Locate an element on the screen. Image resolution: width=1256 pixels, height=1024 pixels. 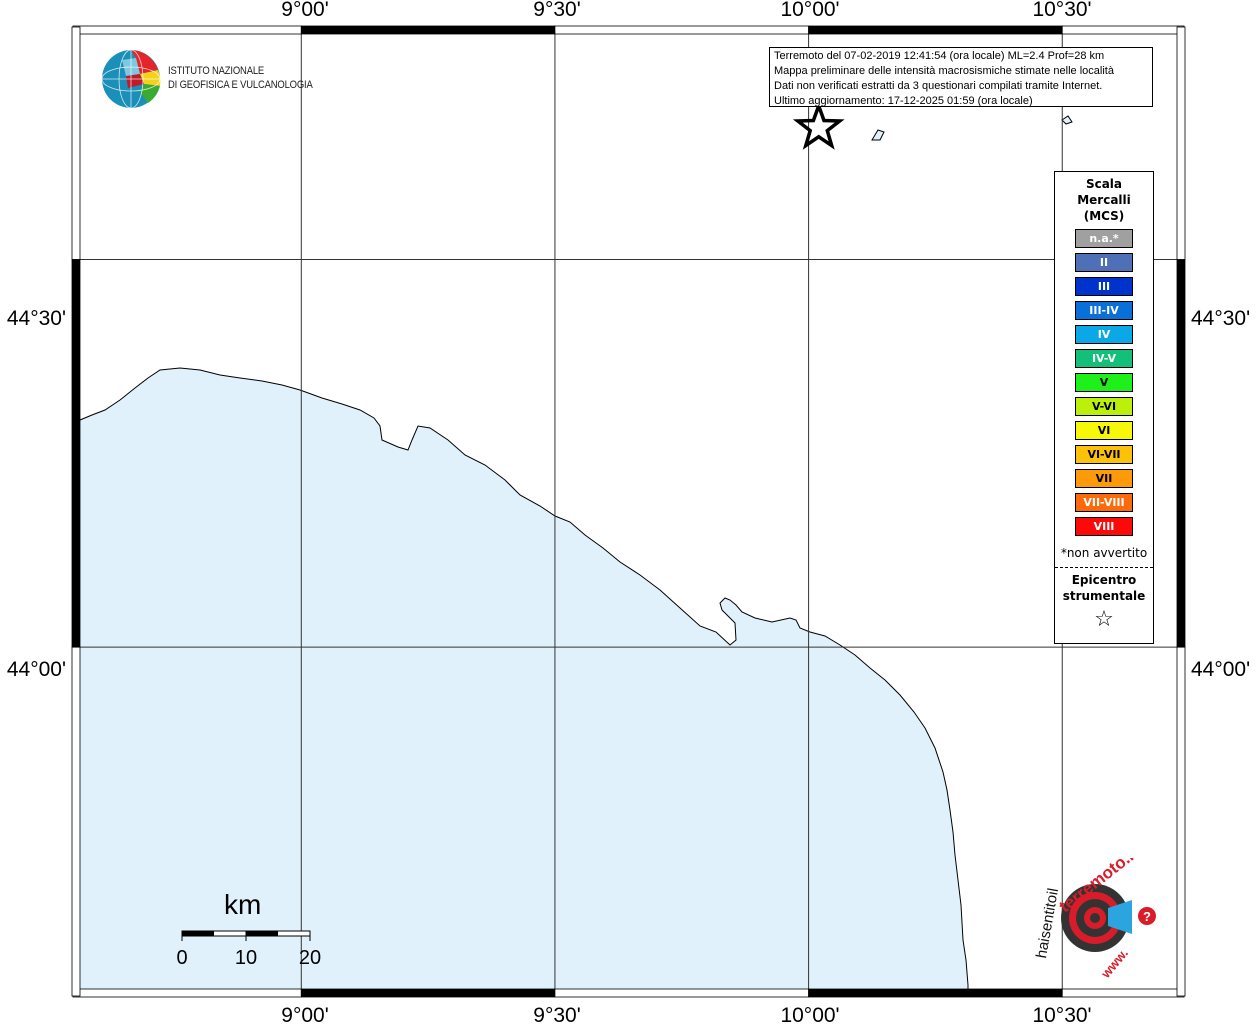
haisentito-badge: ? terremoto.it haisentitoil www. is located at coordinates (1097, 915).